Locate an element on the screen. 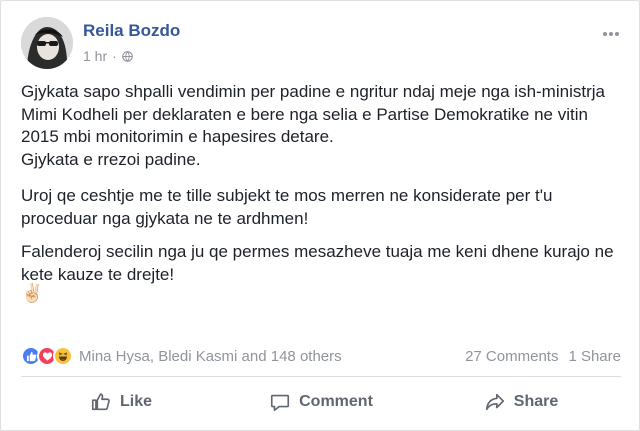  share-label: Share is located at coordinates (536, 401).